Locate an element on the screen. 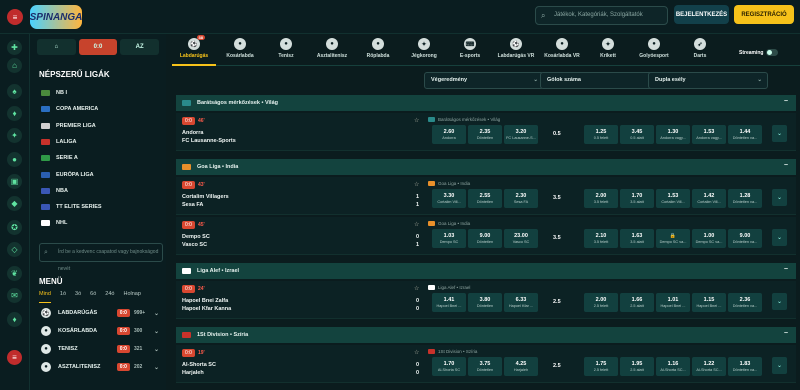  sport-tab-8: ● Kosárlabda VR is located at coordinates (562, 52).